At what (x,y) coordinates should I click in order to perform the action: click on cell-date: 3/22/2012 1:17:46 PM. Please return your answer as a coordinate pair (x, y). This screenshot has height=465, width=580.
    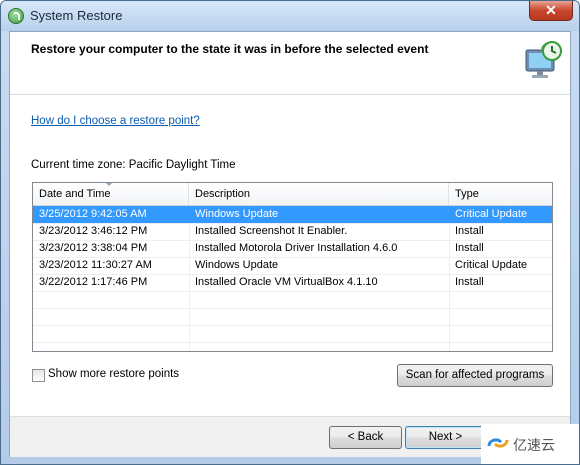
    Looking at the image, I should click on (93, 282).